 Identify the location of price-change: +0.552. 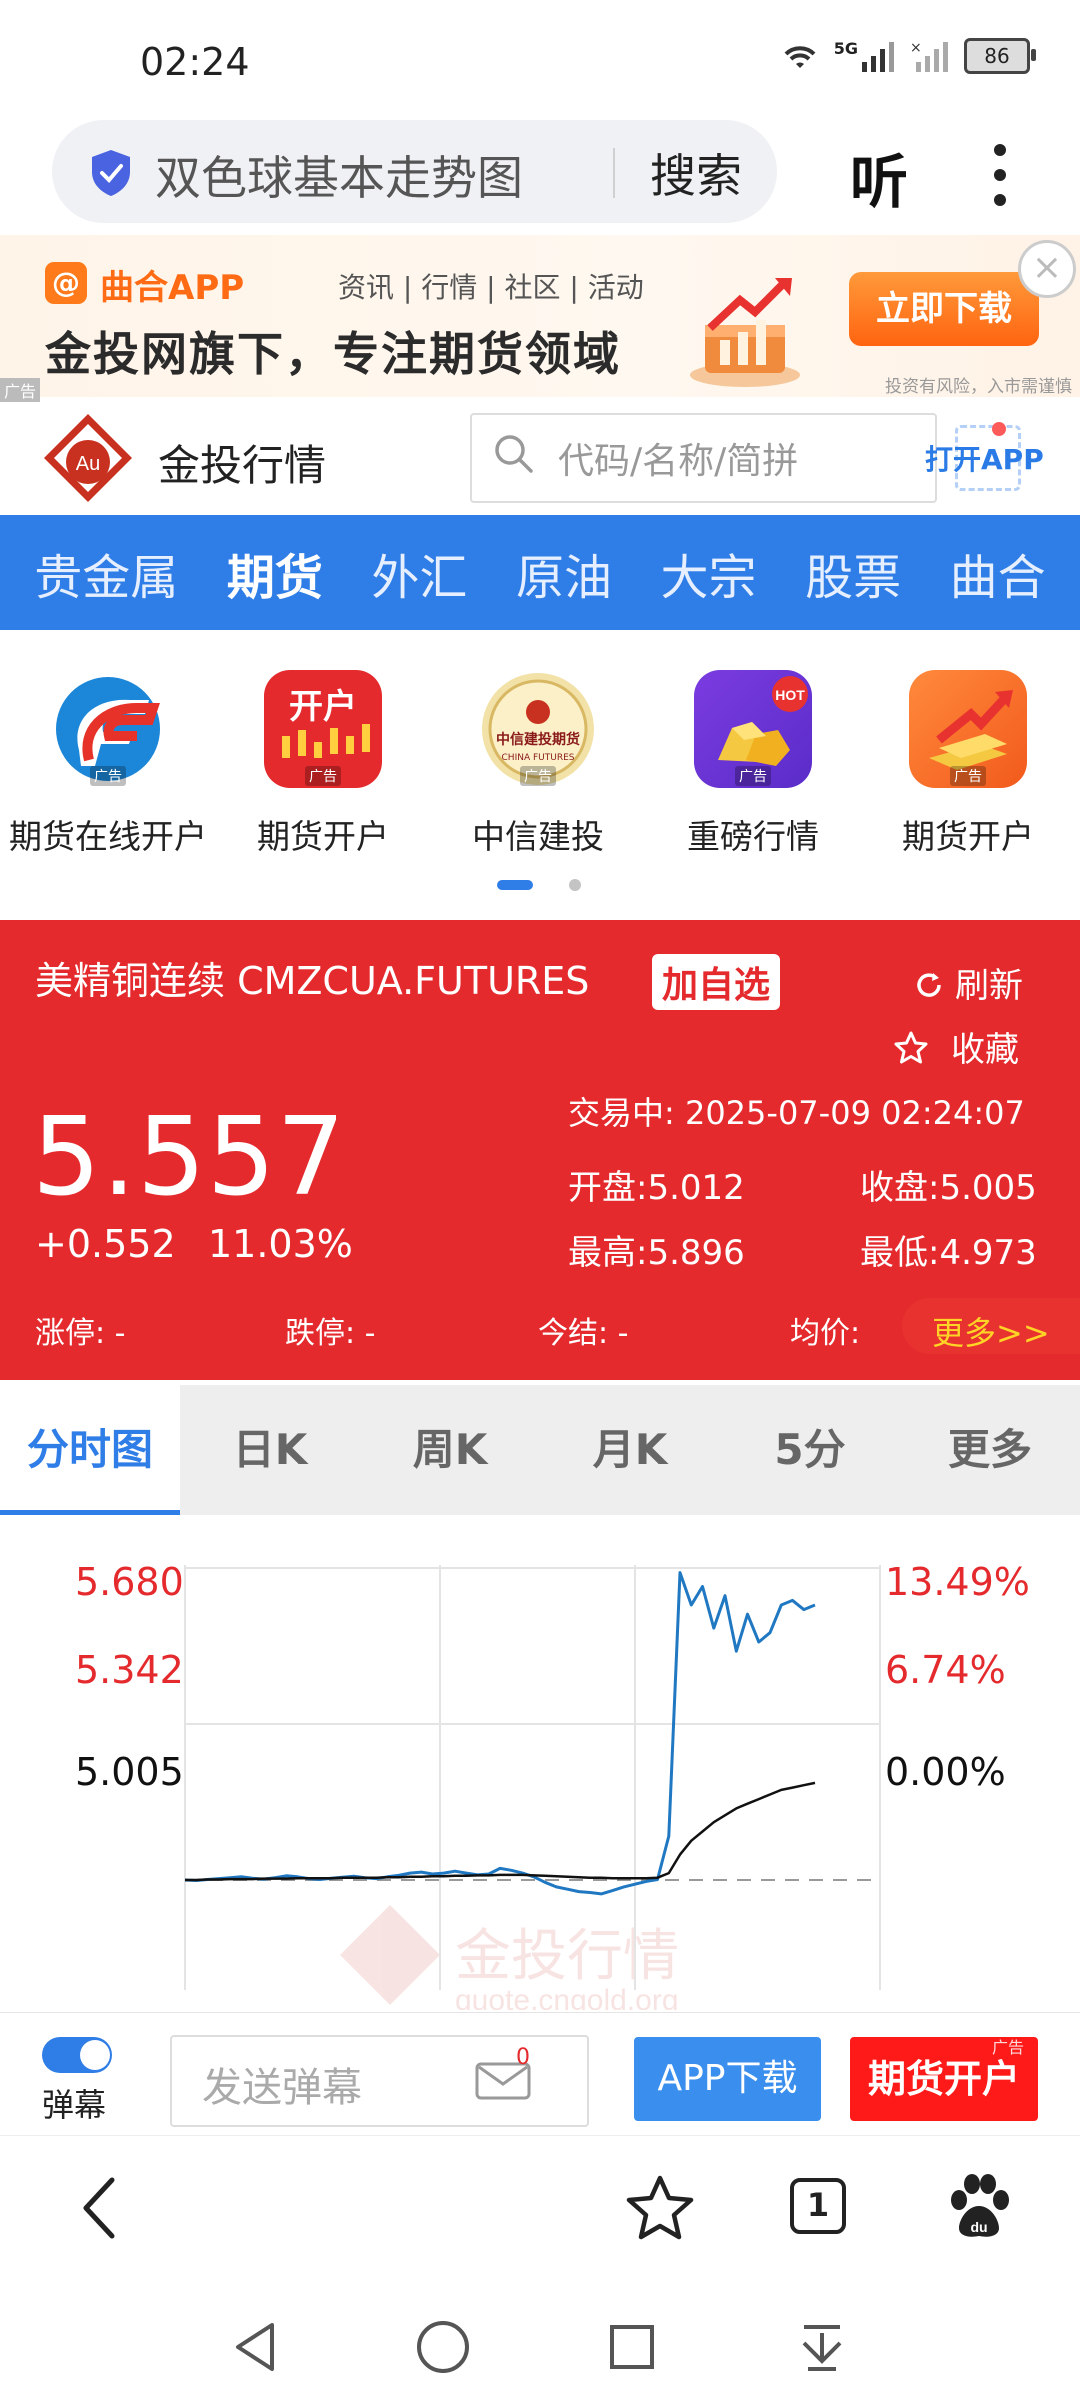
(105, 1244).